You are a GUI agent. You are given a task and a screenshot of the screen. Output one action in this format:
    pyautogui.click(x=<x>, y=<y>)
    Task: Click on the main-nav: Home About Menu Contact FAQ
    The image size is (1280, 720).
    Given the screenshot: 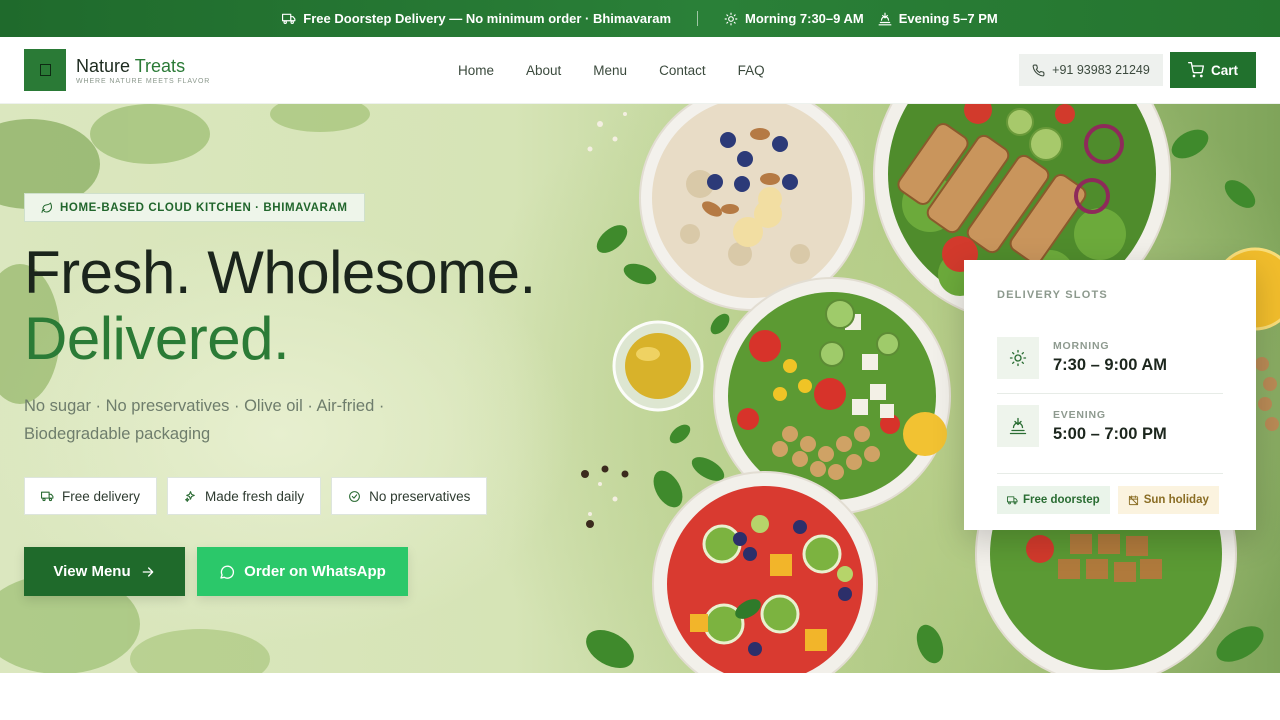 What is the action you would take?
    pyautogui.click(x=611, y=70)
    